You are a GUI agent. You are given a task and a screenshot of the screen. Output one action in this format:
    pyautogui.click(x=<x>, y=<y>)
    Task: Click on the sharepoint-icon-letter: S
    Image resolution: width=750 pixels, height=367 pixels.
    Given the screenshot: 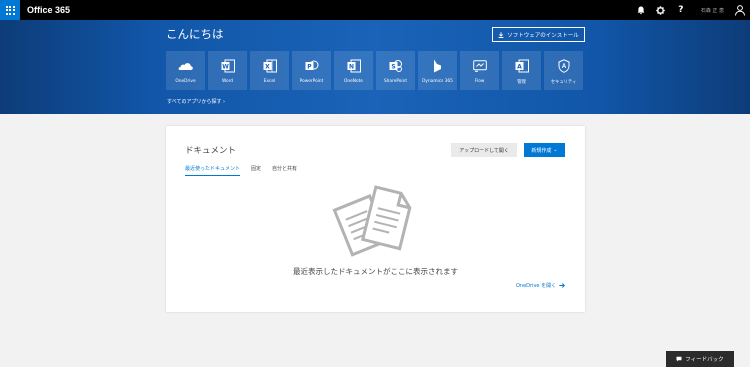 What is the action you would take?
    pyautogui.click(x=393, y=66)
    